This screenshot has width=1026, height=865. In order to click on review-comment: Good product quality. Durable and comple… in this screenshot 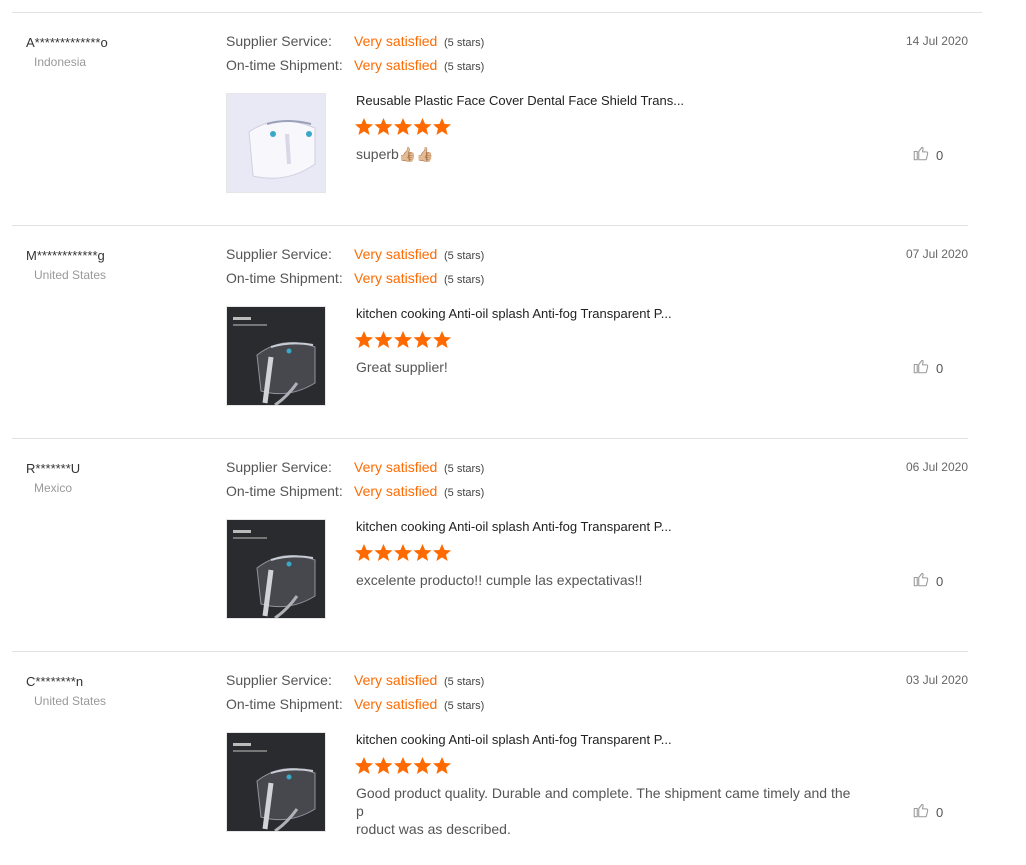, I will do `click(603, 811)`.